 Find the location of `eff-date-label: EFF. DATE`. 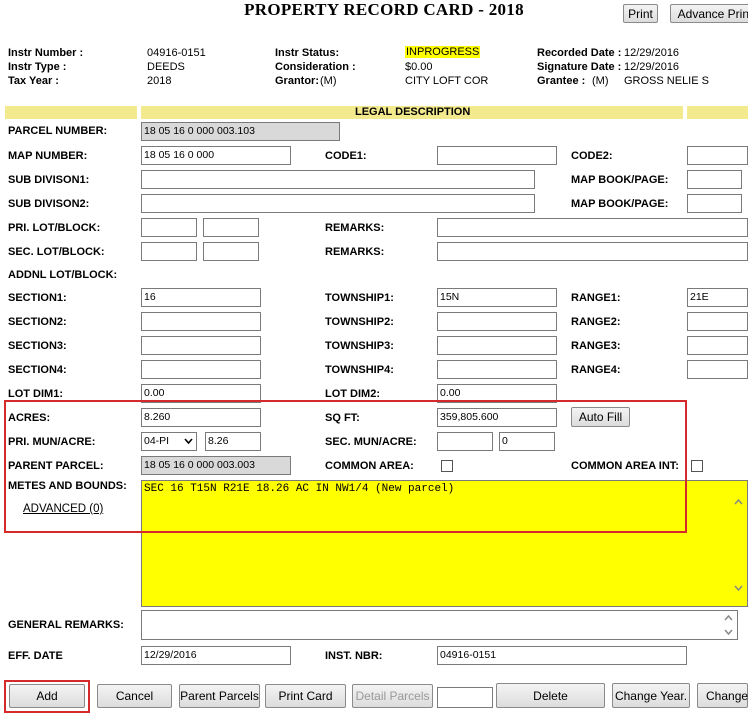

eff-date-label: EFF. DATE is located at coordinates (35, 656).